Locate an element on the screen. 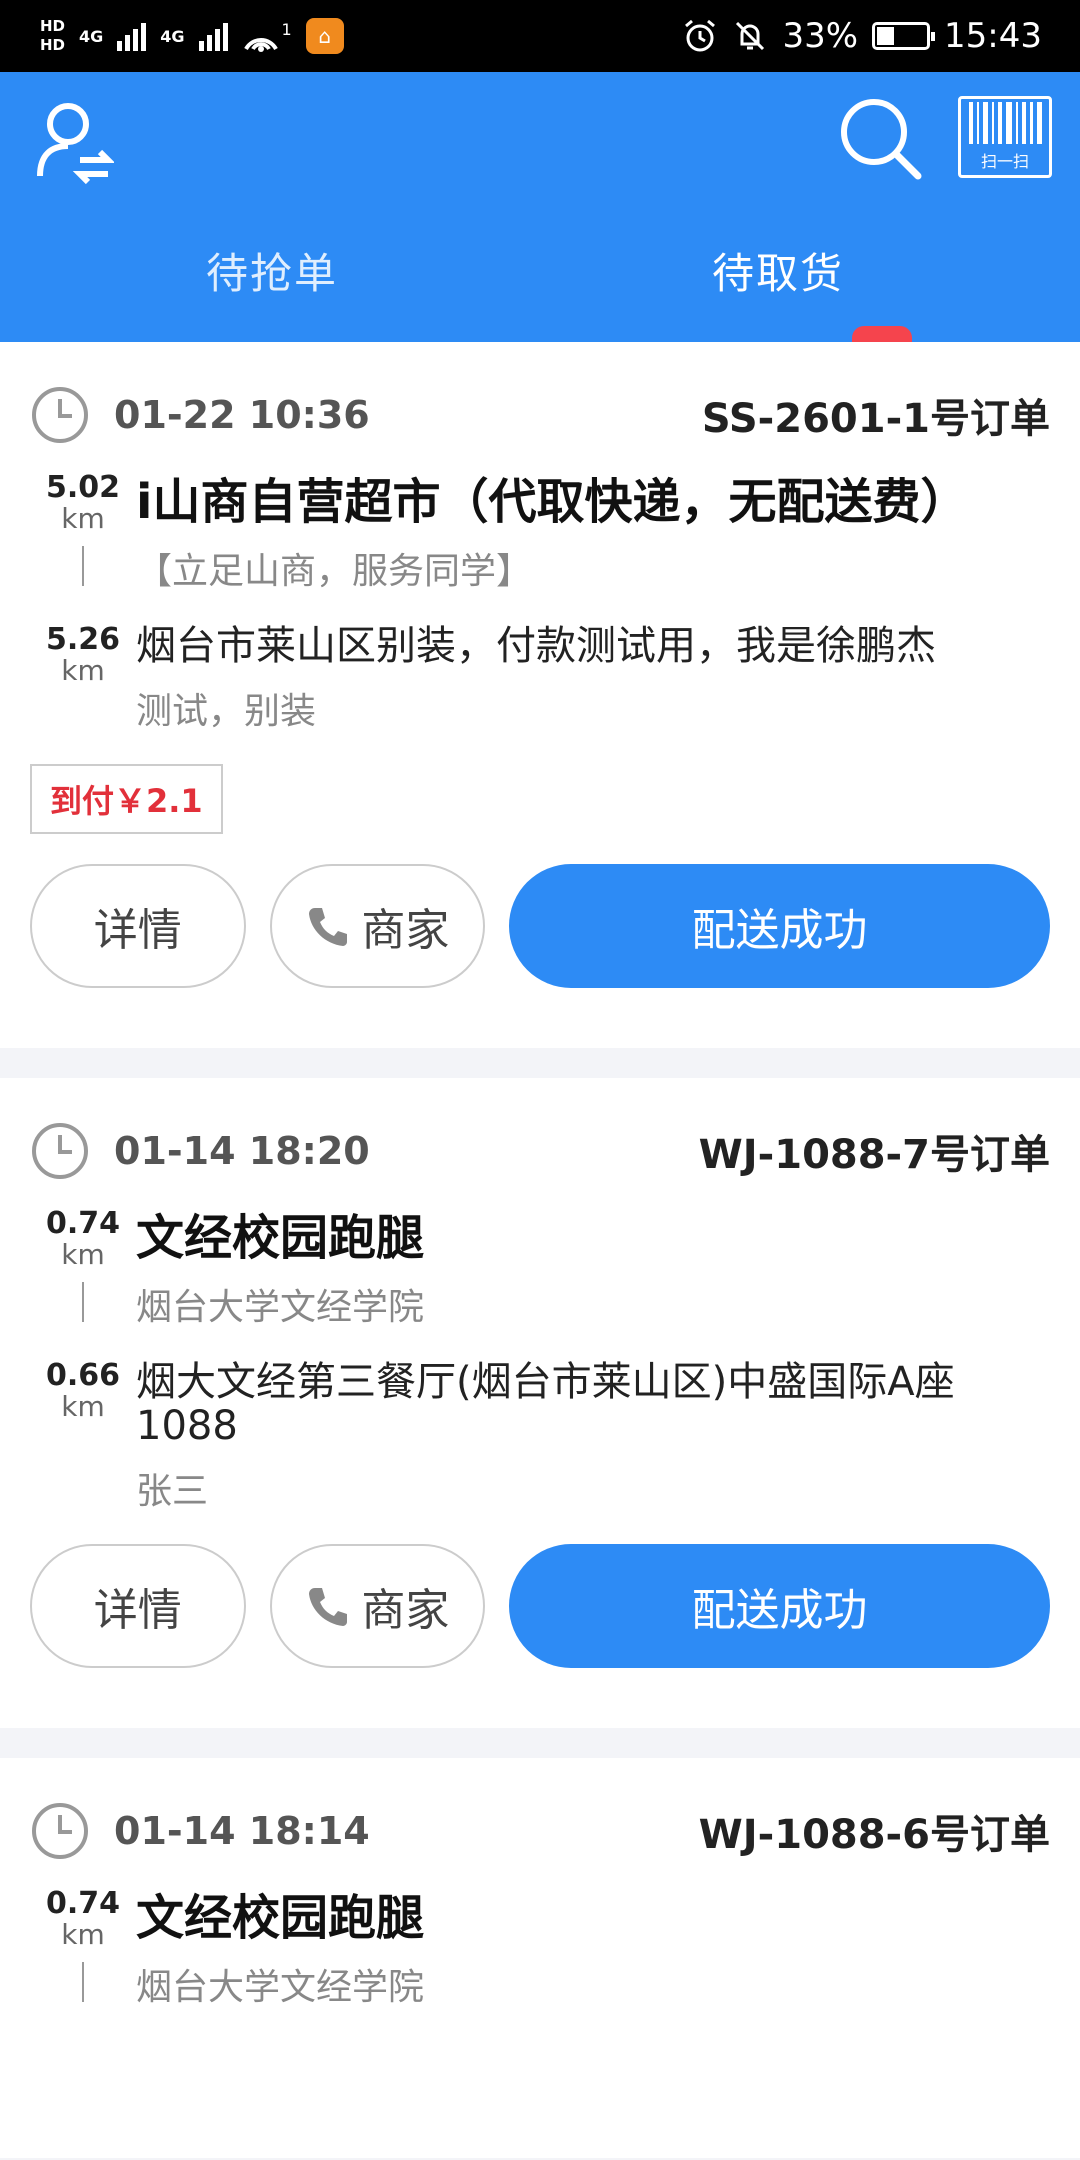  search-button is located at coordinates (881, 141).